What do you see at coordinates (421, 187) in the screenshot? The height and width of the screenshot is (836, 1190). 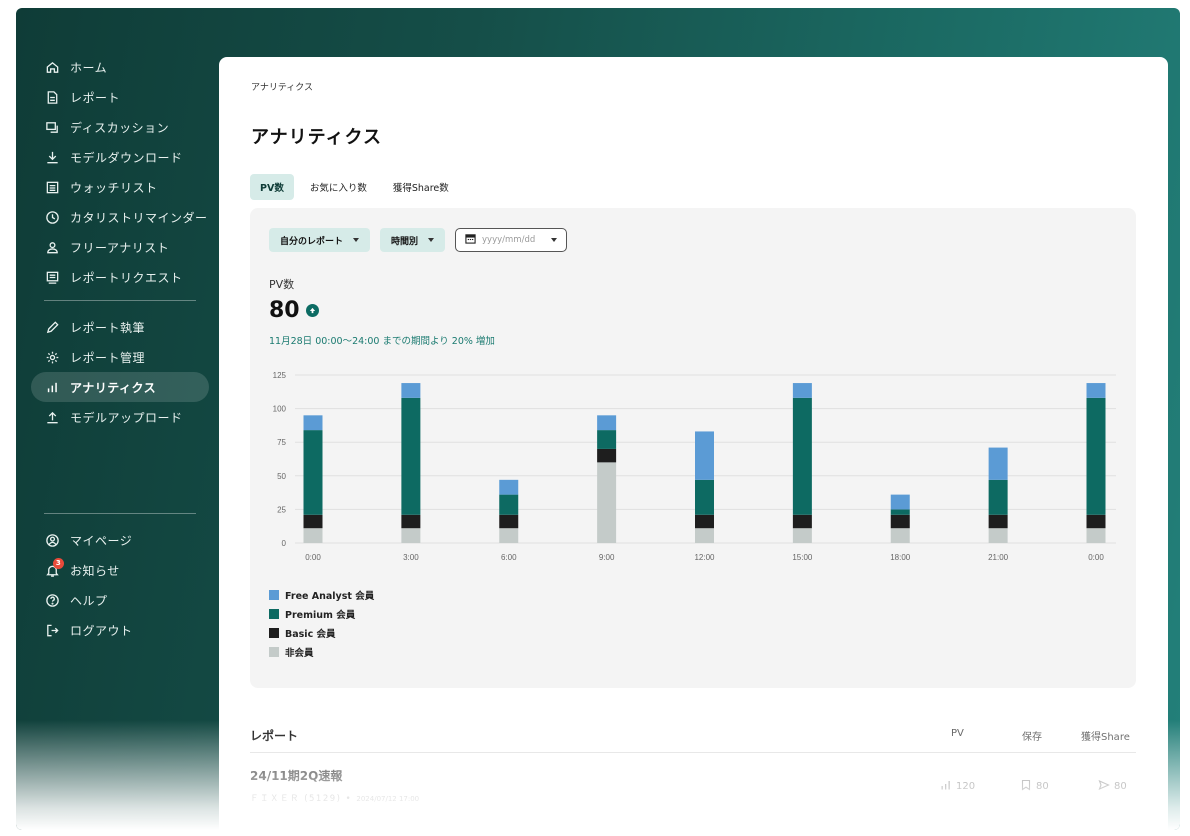 I see `tab-shares: 獲得Share数` at bounding box center [421, 187].